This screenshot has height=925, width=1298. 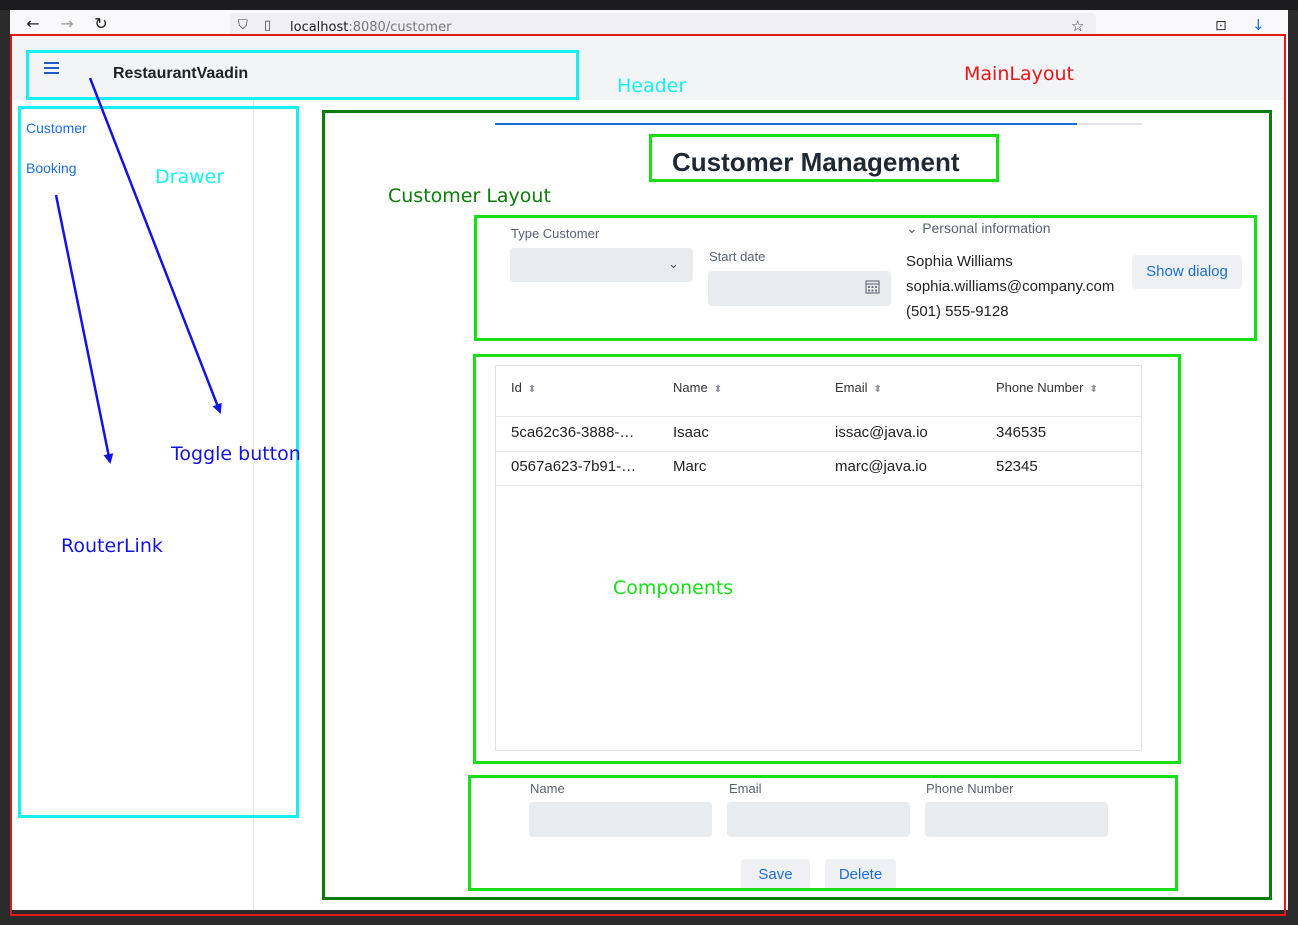 I want to click on annotation-label-toggle-button: Toggle button, so click(x=236, y=454).